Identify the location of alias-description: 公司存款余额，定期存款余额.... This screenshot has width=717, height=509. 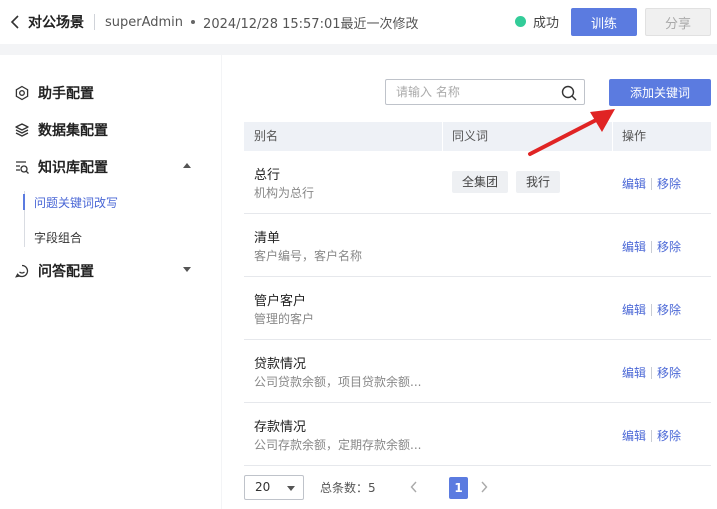
(338, 445).